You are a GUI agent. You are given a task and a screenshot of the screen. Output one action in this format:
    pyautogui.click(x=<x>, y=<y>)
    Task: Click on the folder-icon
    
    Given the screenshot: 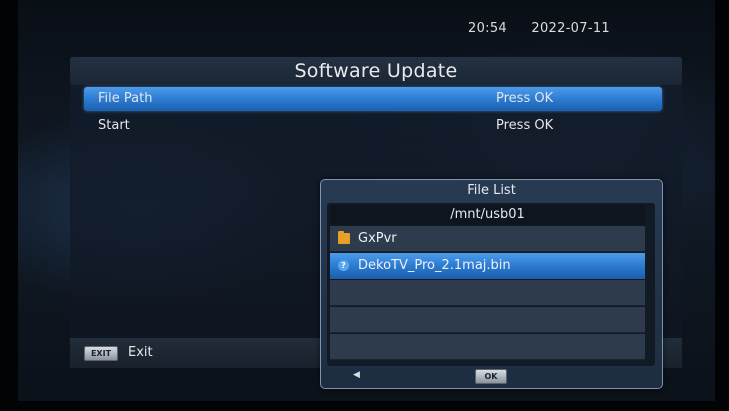 What is the action you would take?
    pyautogui.click(x=344, y=237)
    